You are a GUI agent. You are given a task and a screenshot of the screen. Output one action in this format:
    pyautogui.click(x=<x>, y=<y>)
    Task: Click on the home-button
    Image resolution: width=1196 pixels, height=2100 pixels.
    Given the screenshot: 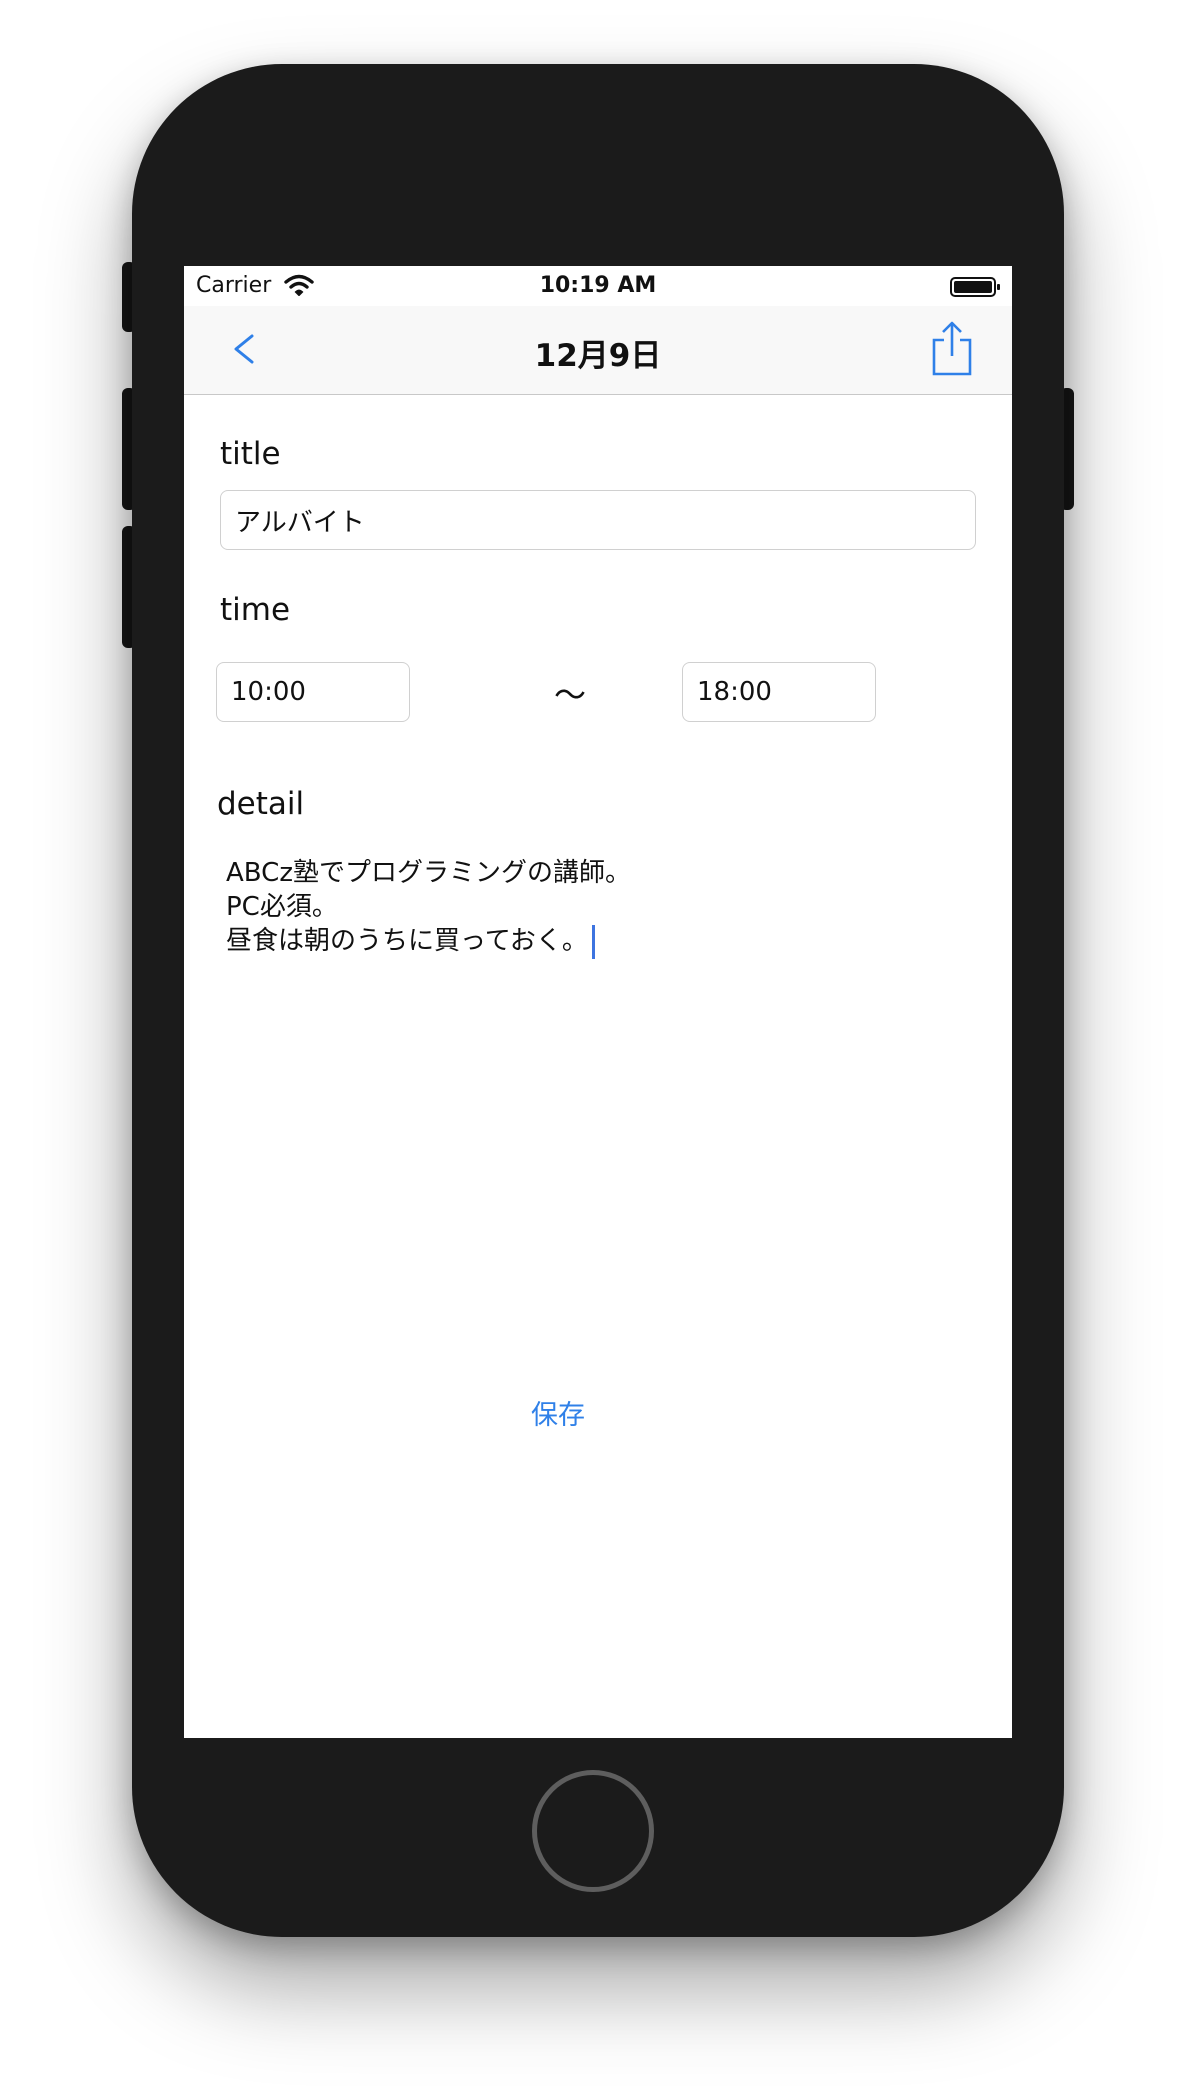 What is the action you would take?
    pyautogui.click(x=593, y=1831)
    